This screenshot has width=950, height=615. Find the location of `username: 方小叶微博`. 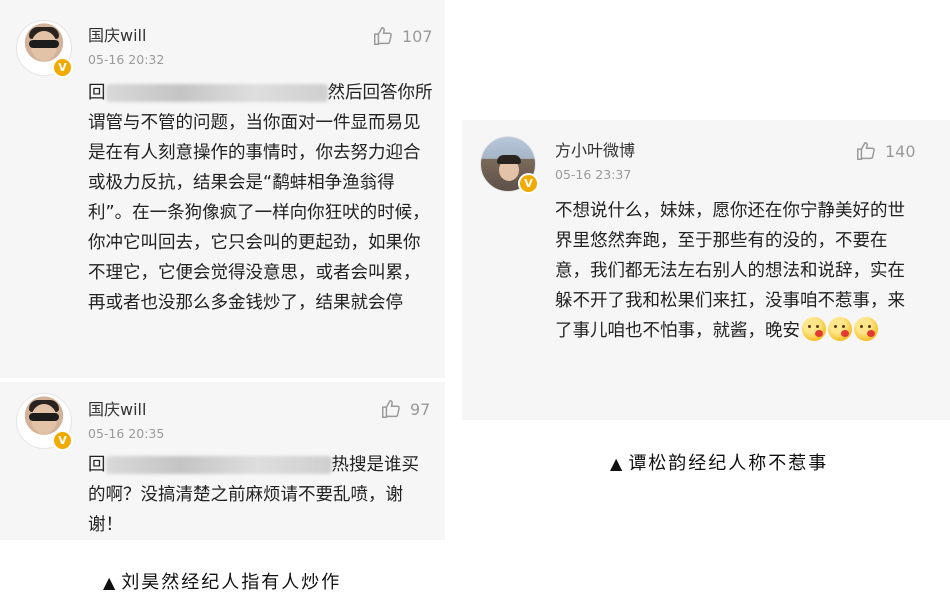

username: 方小叶微博 is located at coordinates (595, 149).